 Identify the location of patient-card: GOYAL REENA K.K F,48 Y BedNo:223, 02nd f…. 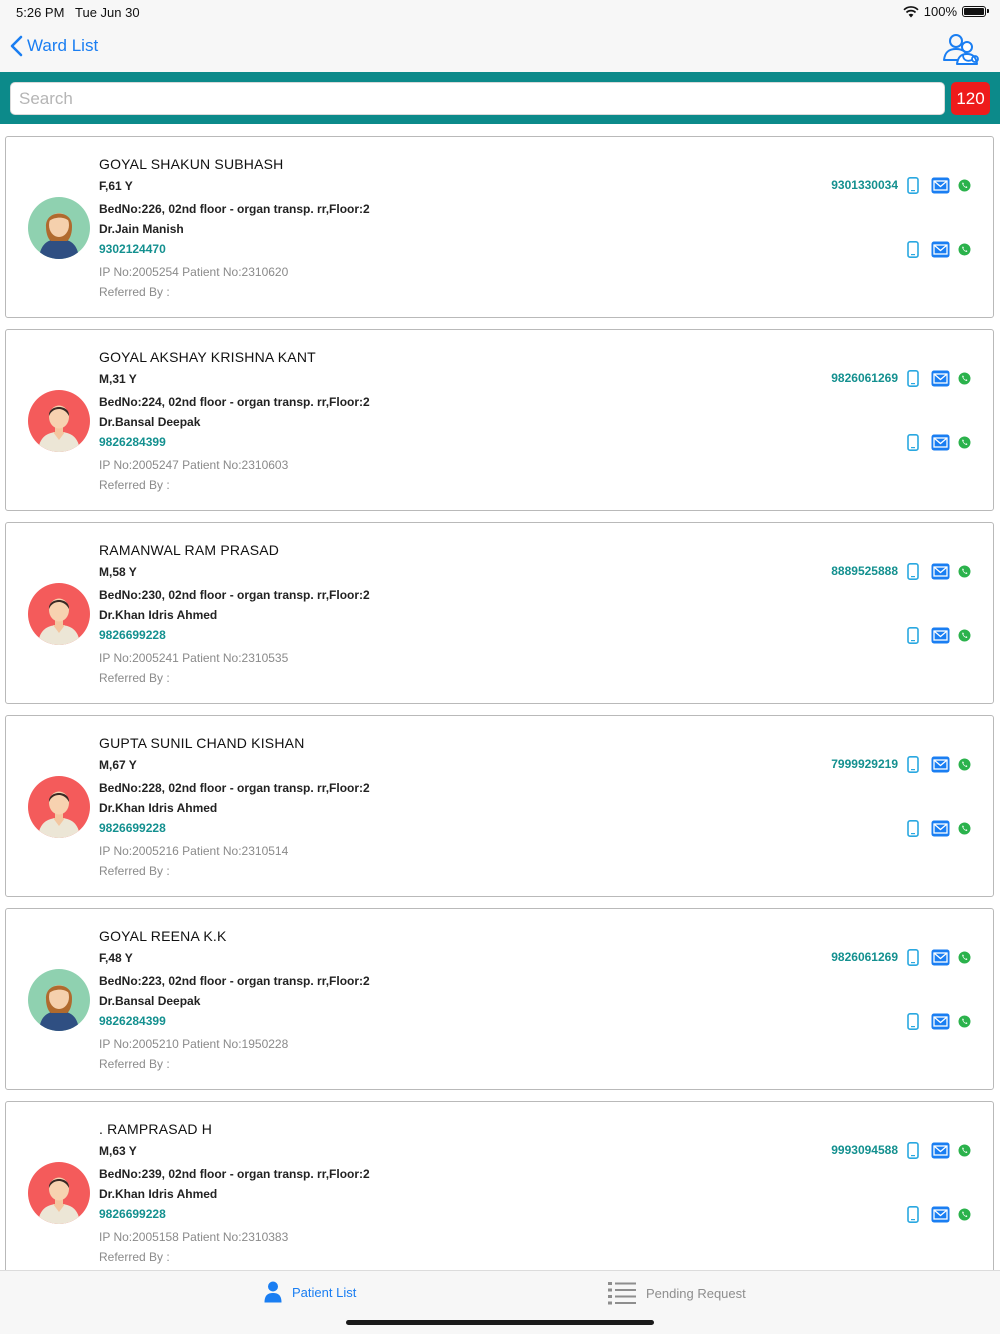
(499, 999).